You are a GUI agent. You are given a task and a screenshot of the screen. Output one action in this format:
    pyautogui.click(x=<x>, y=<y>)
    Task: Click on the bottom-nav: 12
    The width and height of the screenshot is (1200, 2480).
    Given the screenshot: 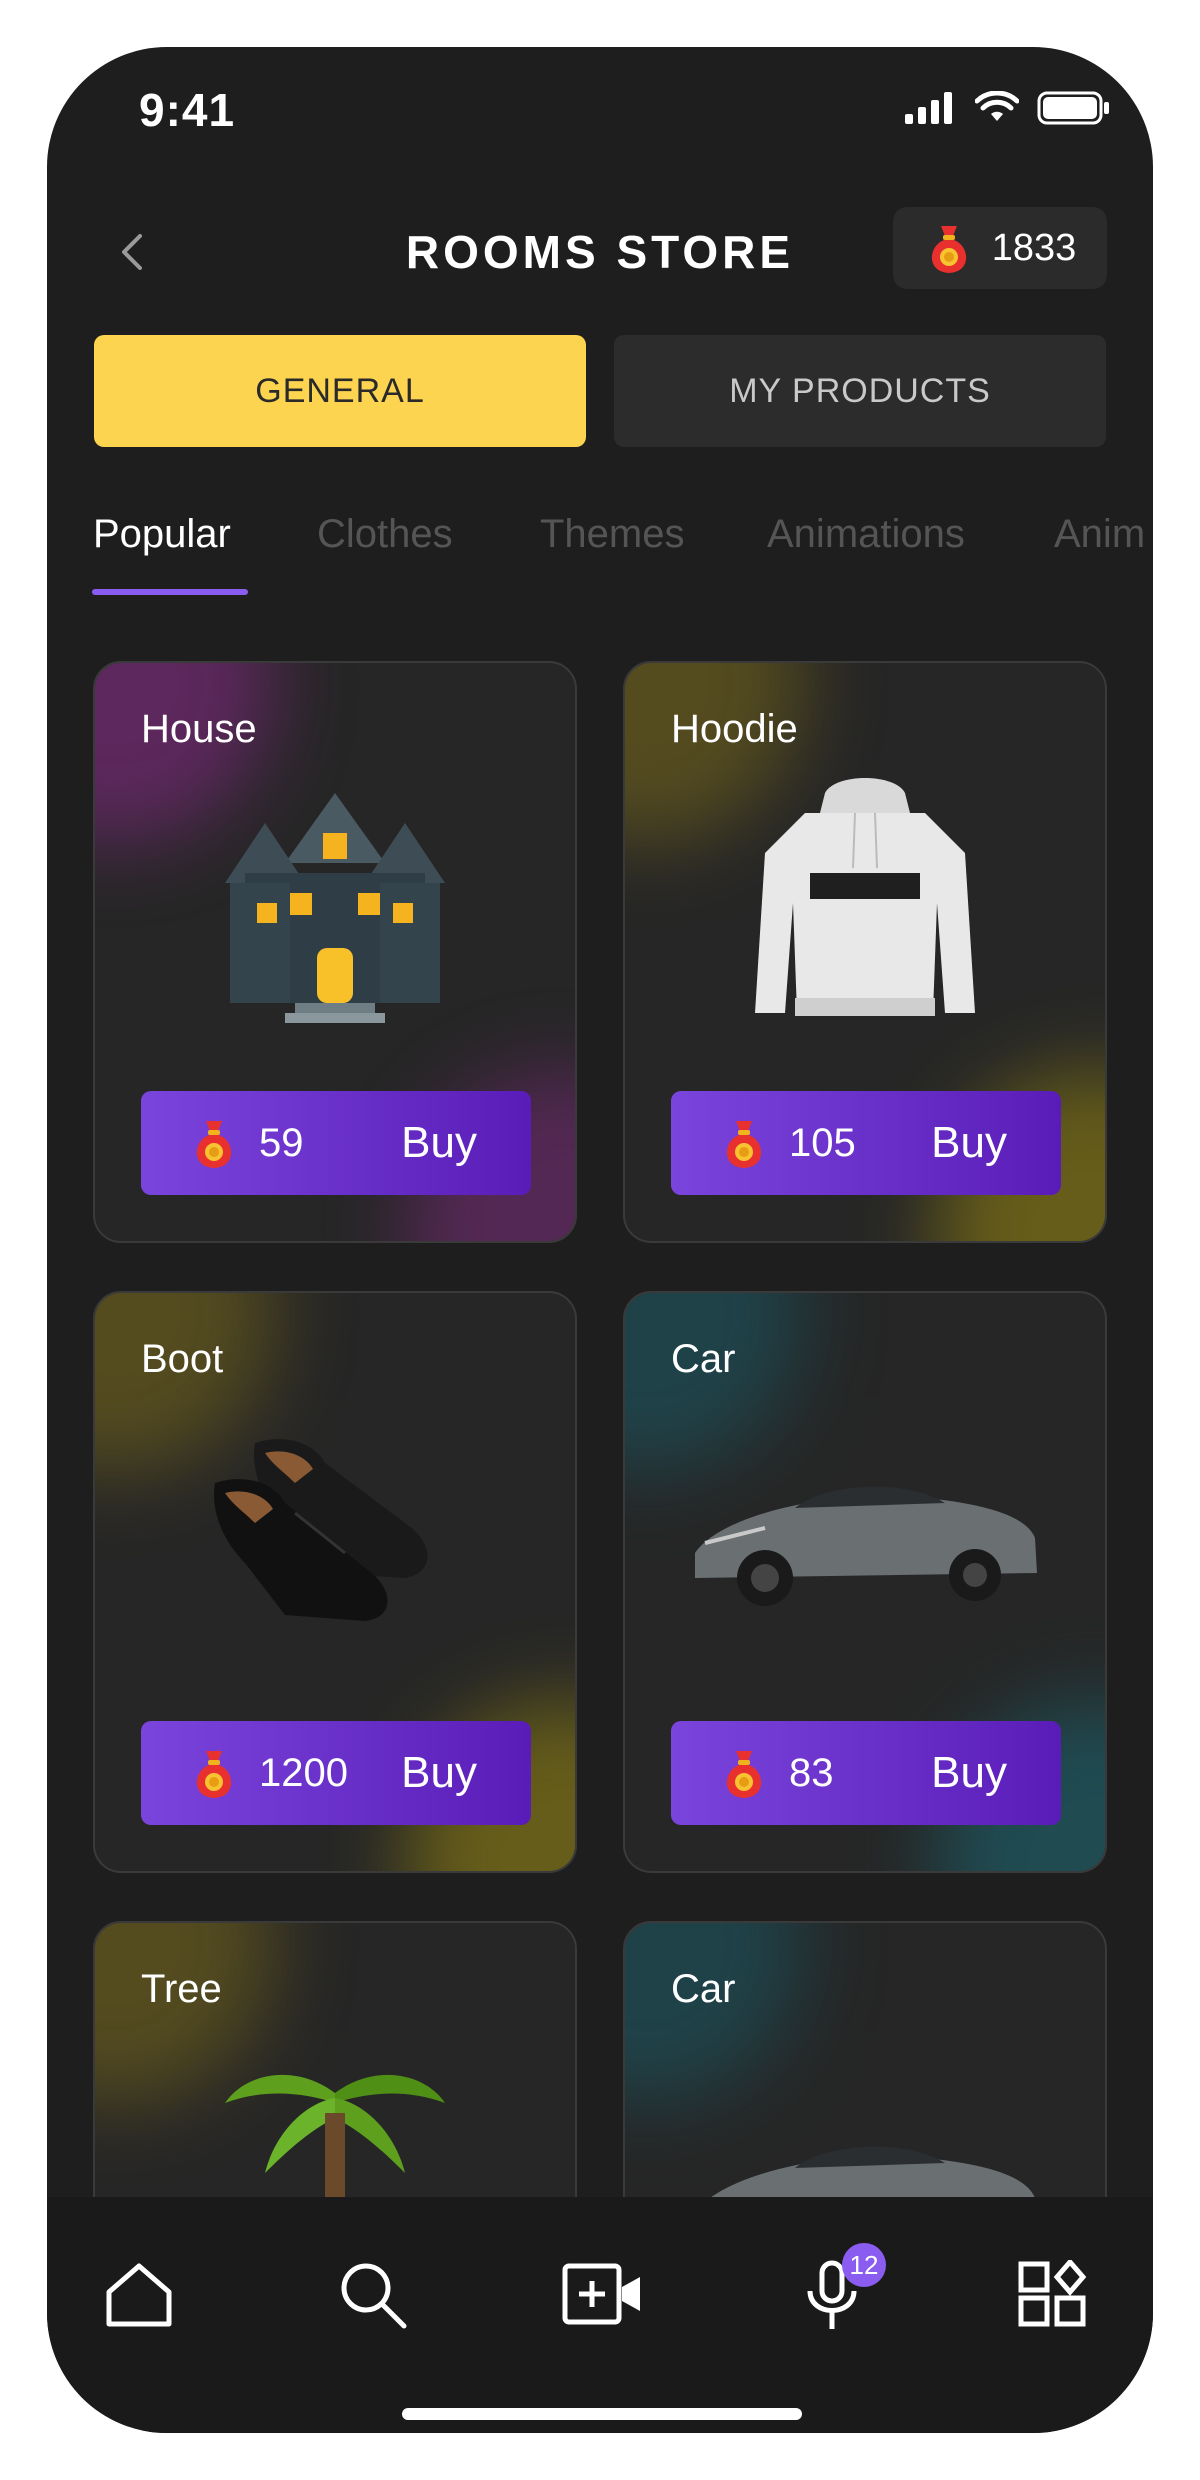 What is the action you would take?
    pyautogui.click(x=600, y=2315)
    